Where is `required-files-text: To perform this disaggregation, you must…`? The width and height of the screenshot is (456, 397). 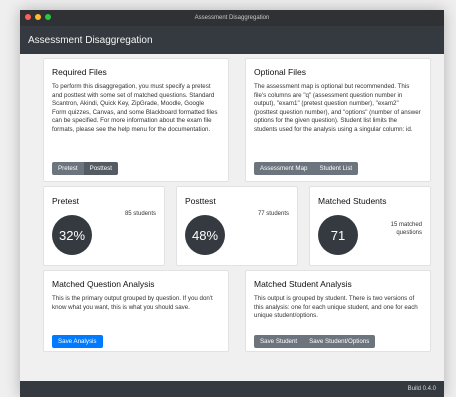
required-files-text: To perform this disaggregation, you must… is located at coordinates (135, 108).